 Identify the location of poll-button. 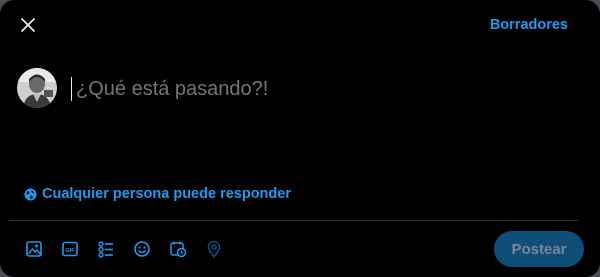
(106, 249).